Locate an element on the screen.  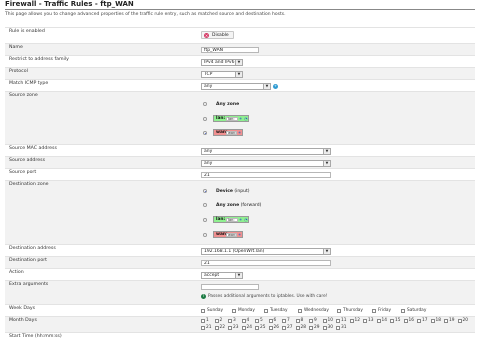
restrict-family-select: IPv4 and IPv6 ▼ is located at coordinates (222, 62).